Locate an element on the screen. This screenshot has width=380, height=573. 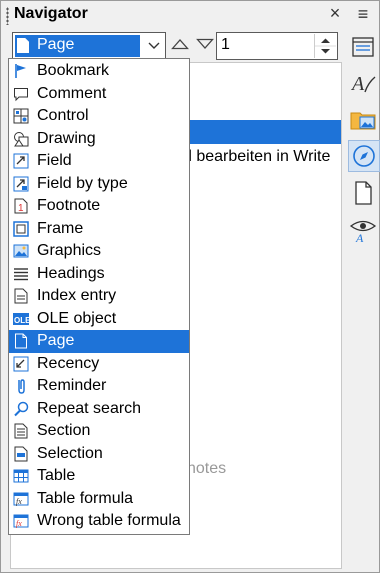
dropdown-item-drawing: Drawing is located at coordinates (99, 139).